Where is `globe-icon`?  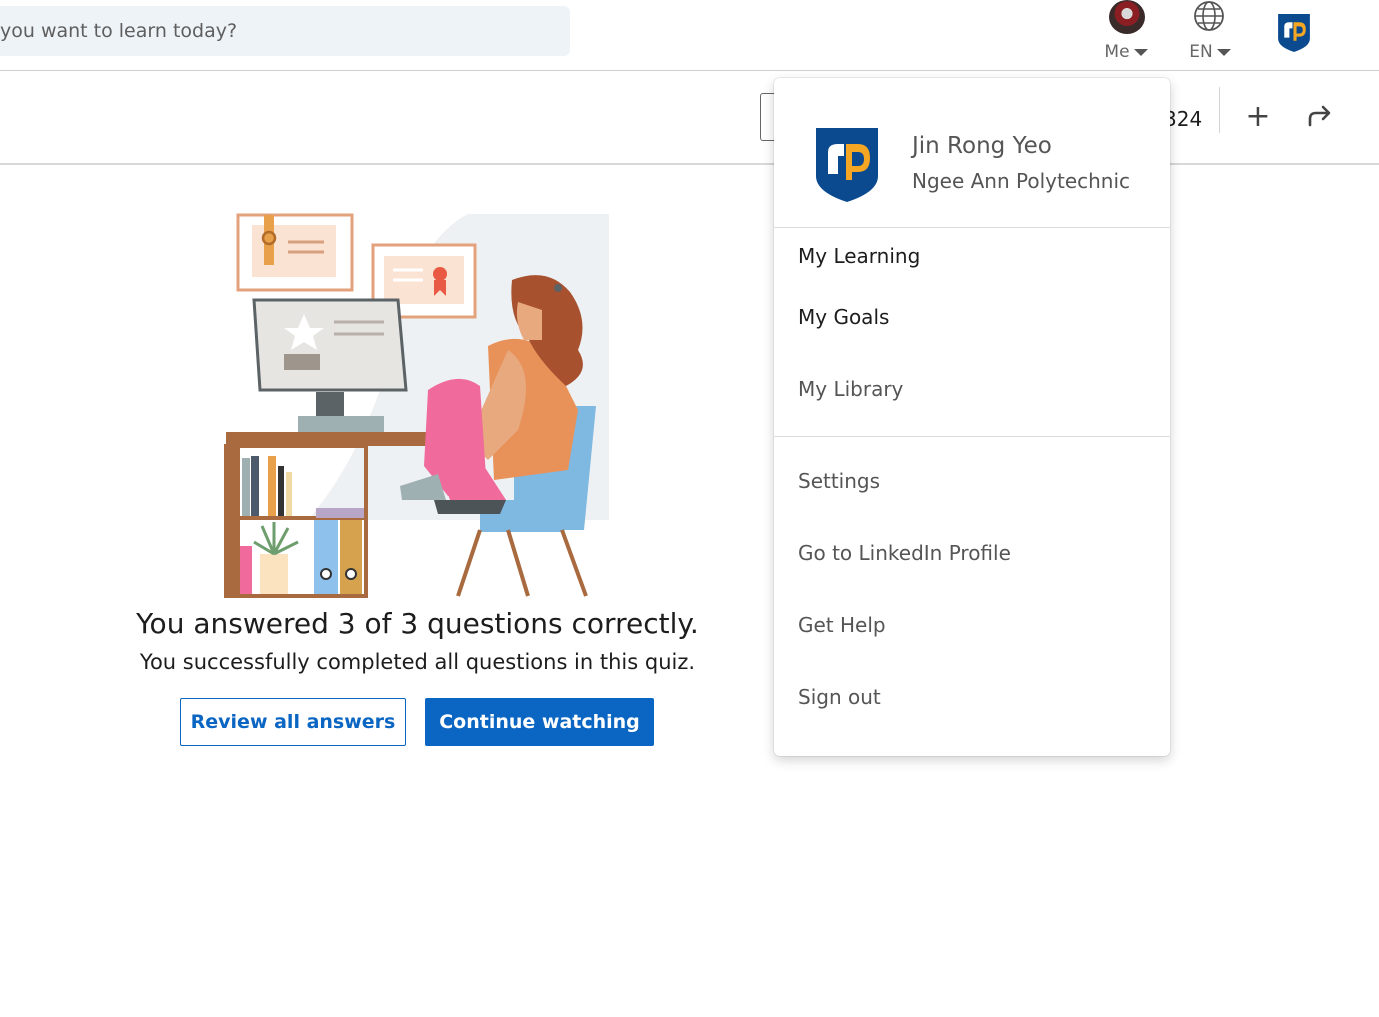 globe-icon is located at coordinates (1209, 16).